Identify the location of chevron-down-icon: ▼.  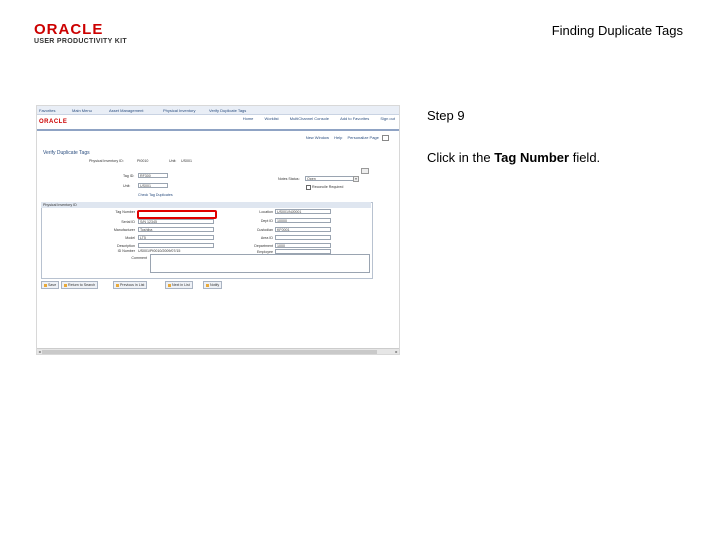
(356, 179).